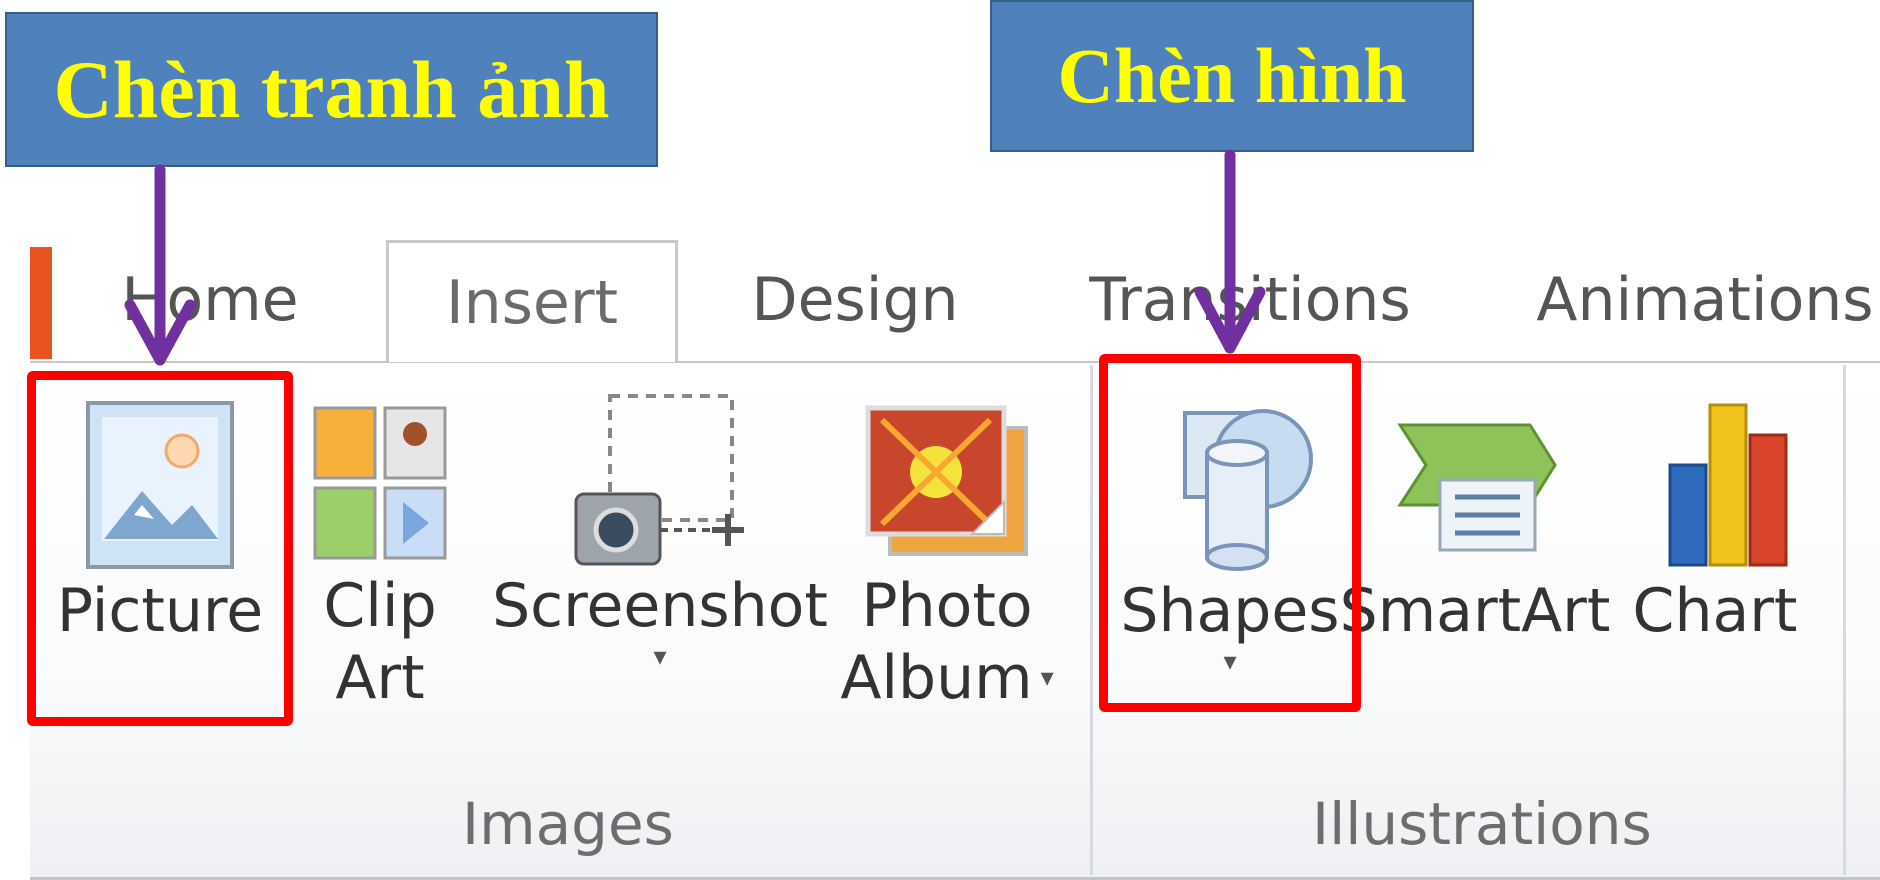 This screenshot has height=880, width=1880. What do you see at coordinates (331, 89) in the screenshot?
I see `callout-insert-picture: Chèn tranh ảnh` at bounding box center [331, 89].